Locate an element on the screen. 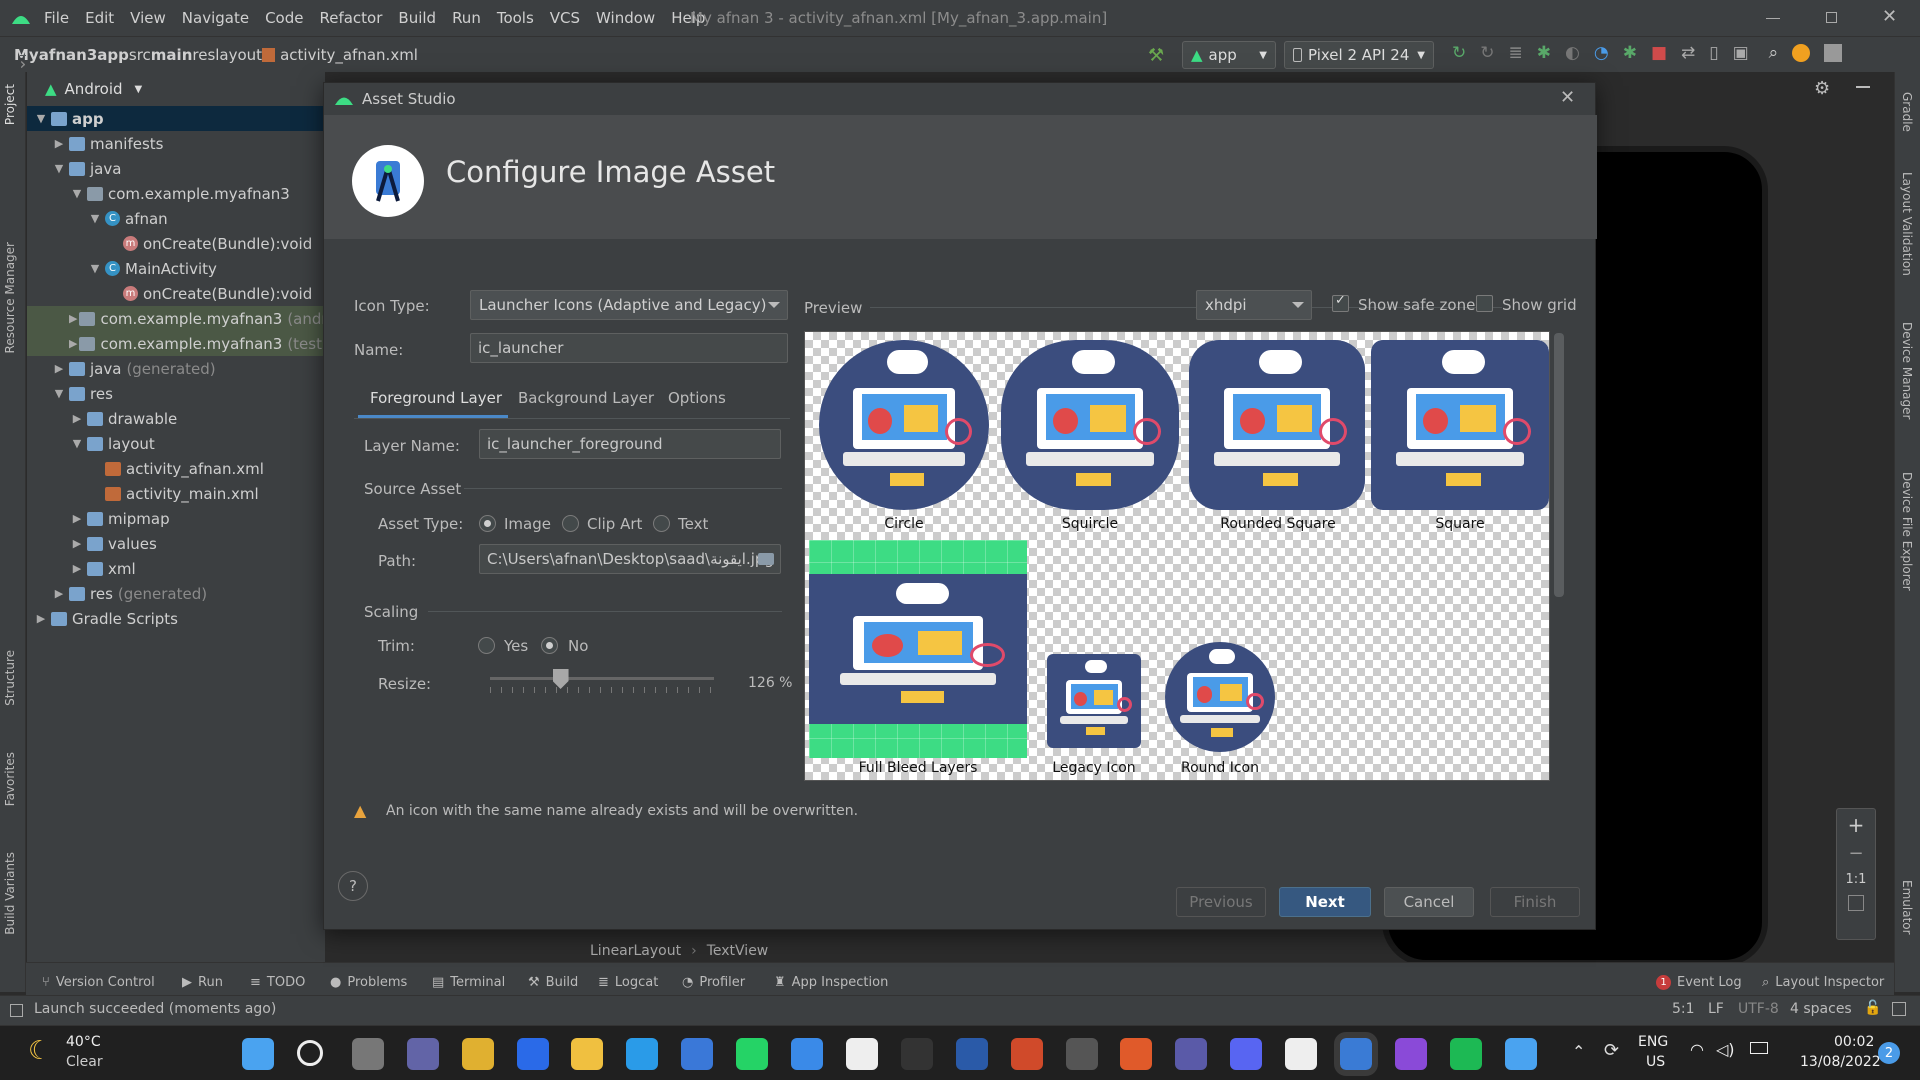  profile-icon: ◐ is located at coordinates (1572, 53).